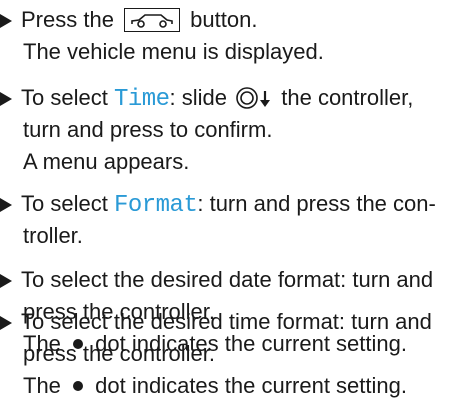 The width and height of the screenshot is (464, 406). I want to click on keyword-time: Time, so click(141, 99).